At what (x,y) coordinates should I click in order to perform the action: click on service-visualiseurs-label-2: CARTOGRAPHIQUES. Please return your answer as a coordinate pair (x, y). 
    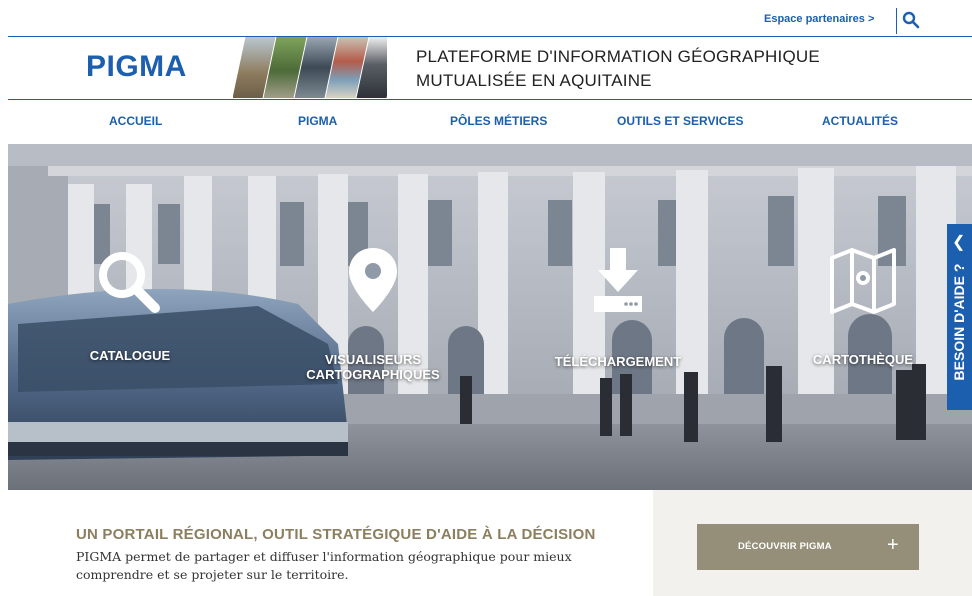
    Looking at the image, I should click on (373, 374).